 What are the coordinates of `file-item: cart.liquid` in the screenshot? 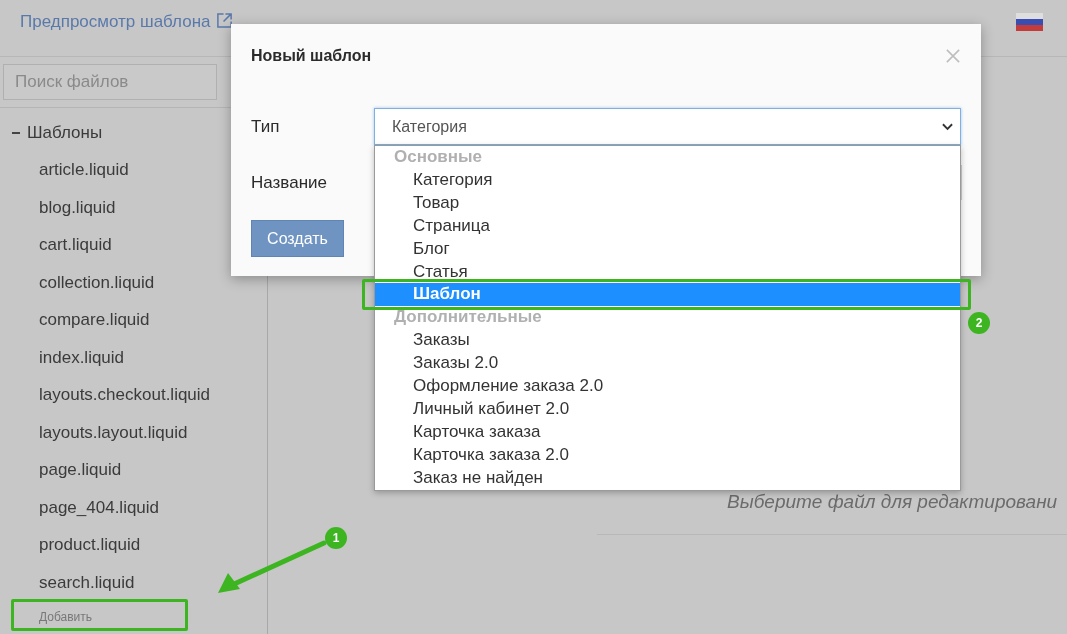 It's located at (75, 245).